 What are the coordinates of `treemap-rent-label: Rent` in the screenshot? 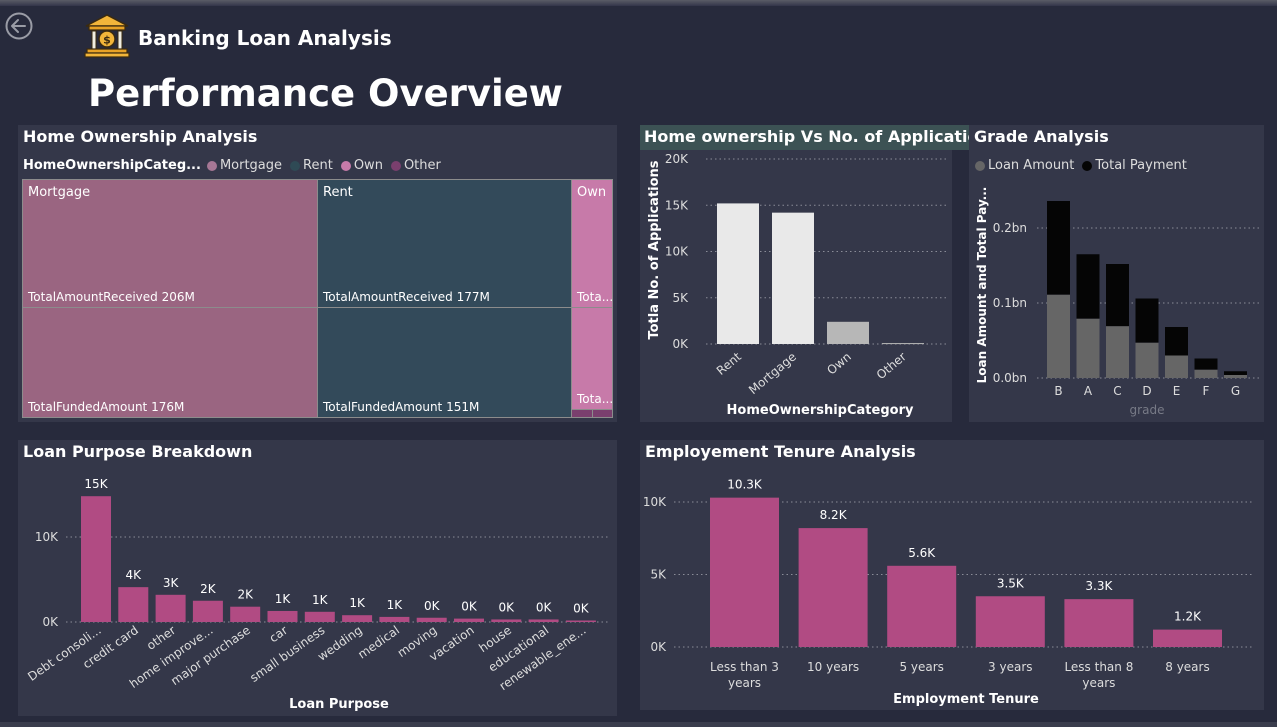 It's located at (338, 192).